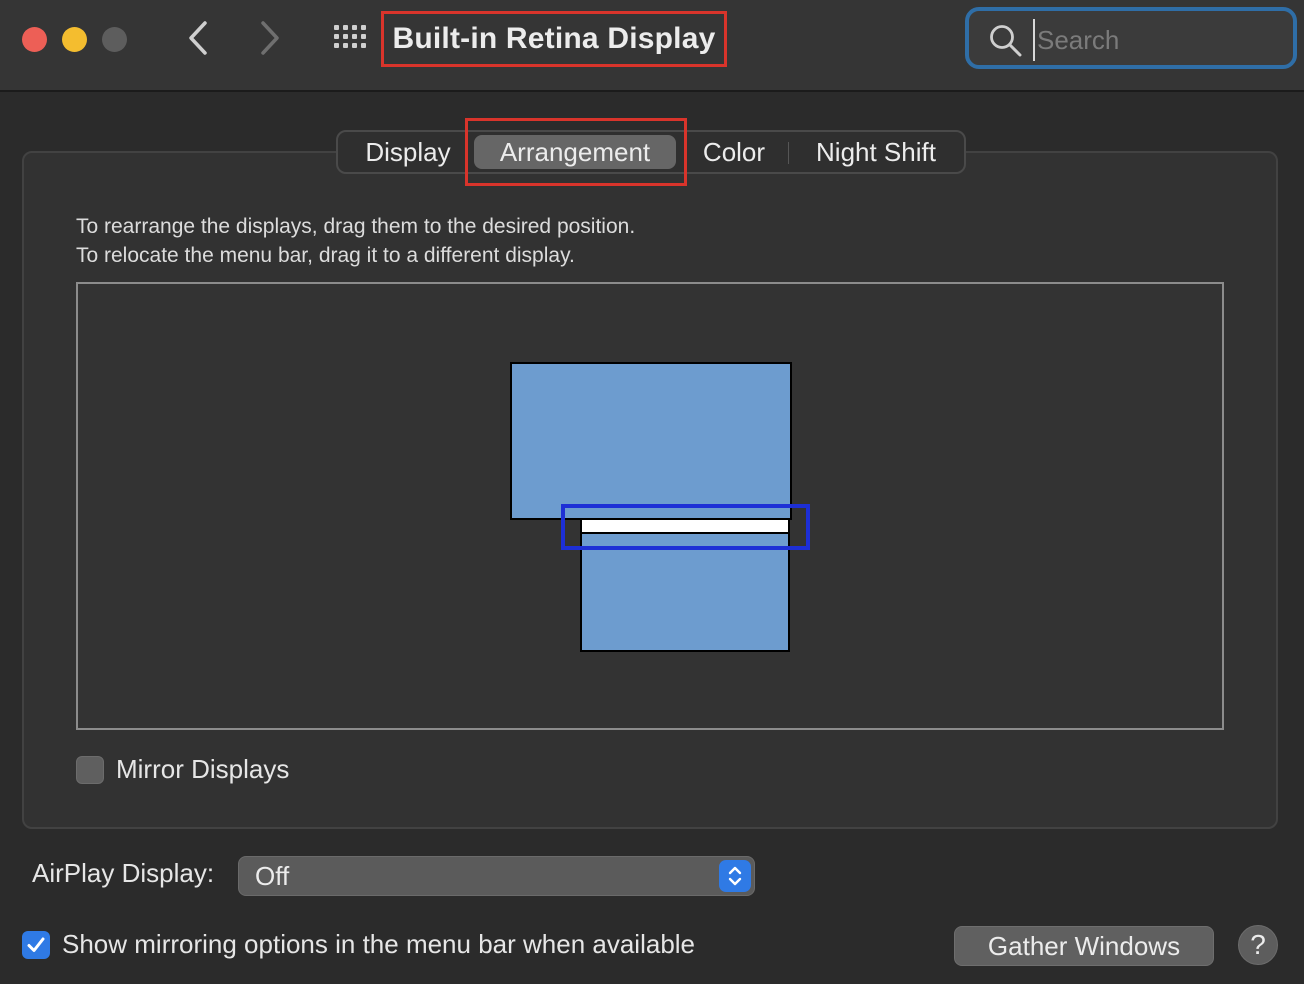  What do you see at coordinates (734, 152) in the screenshot?
I see `tab-color: Color` at bounding box center [734, 152].